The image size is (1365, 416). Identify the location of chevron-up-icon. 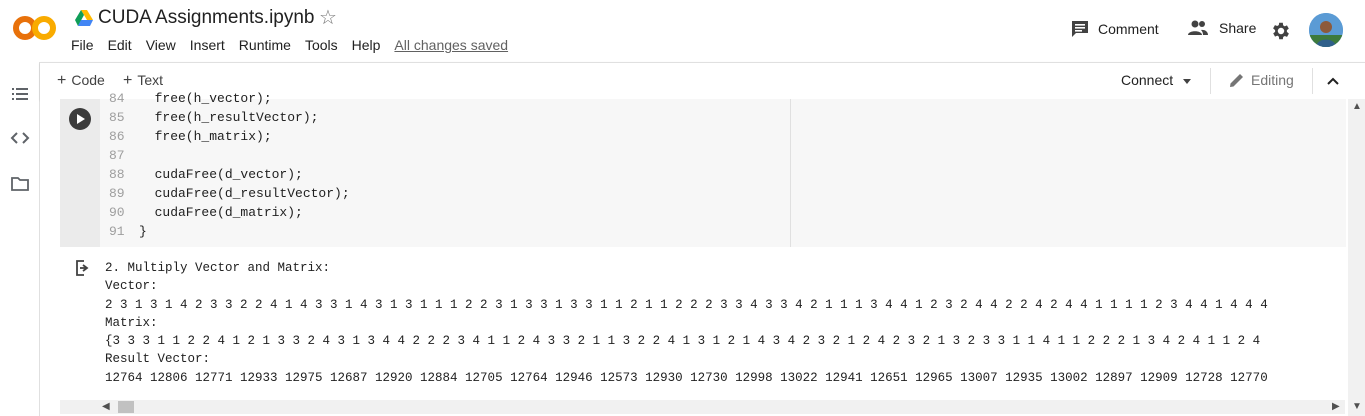
(1333, 81).